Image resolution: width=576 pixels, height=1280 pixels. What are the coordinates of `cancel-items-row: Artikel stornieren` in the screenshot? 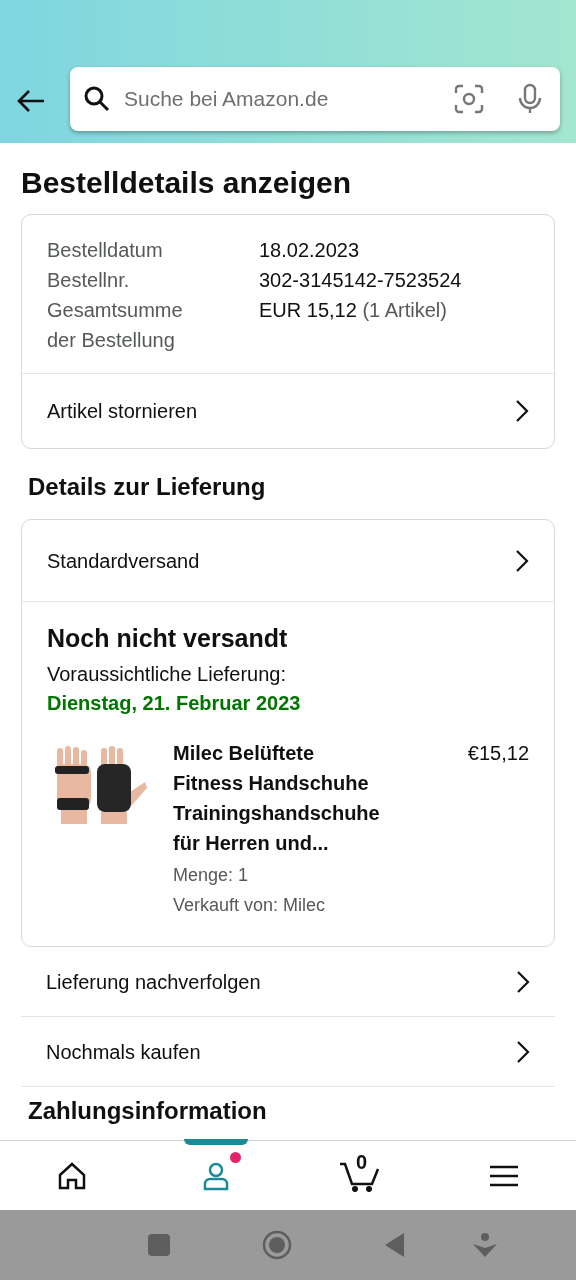 It's located at (288, 410).